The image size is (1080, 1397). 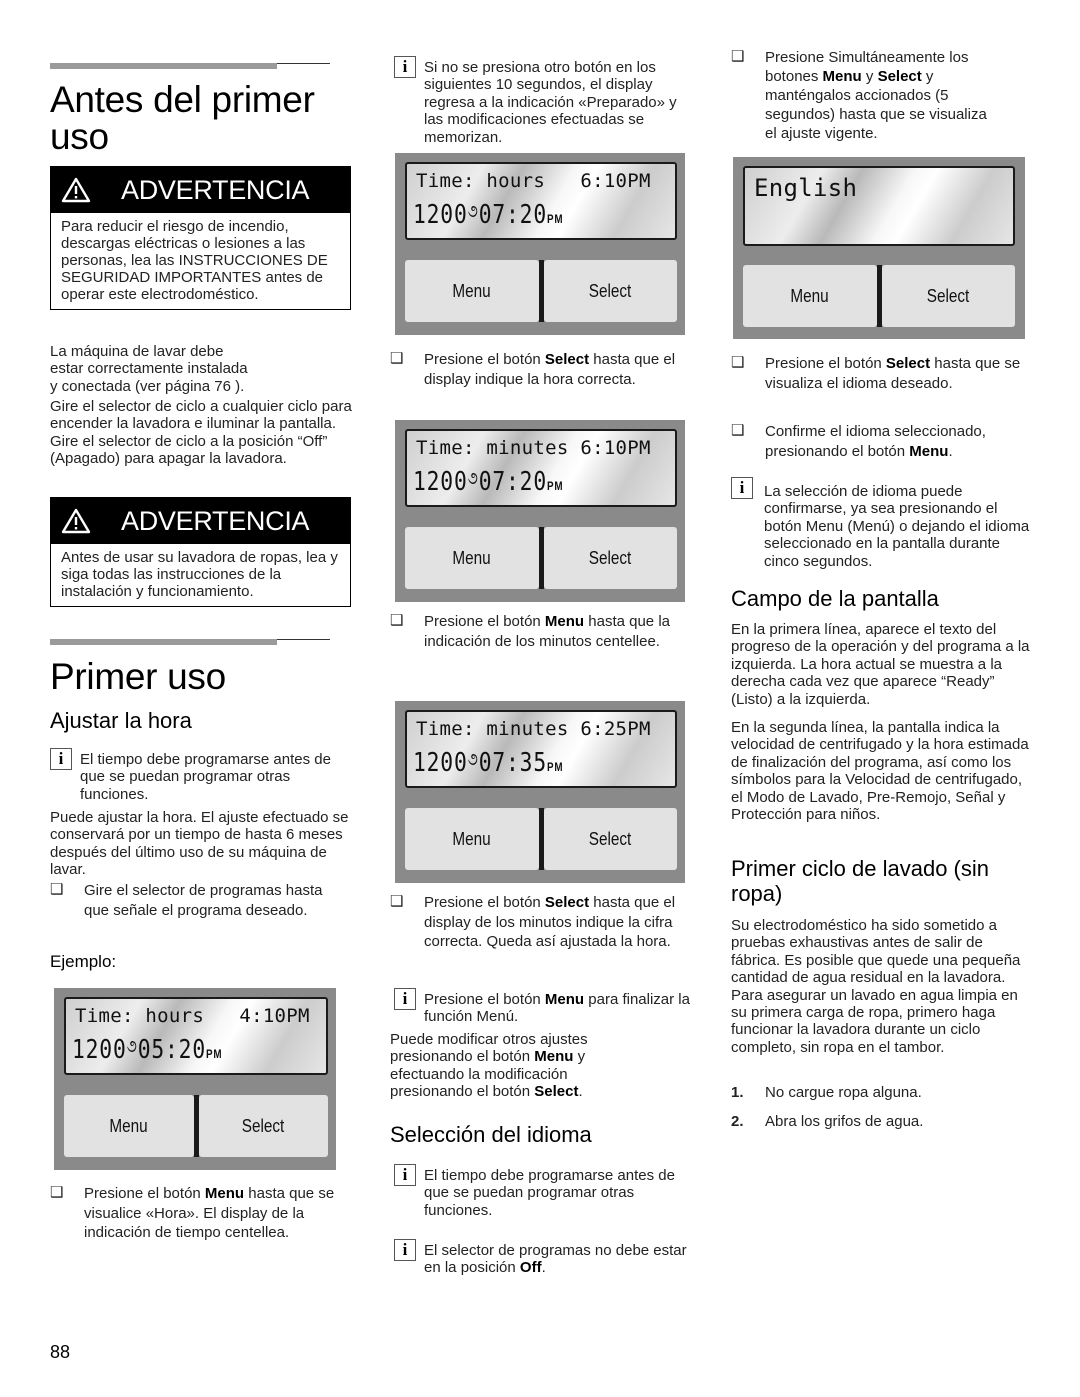 I want to click on subsection-title: Ajustar la hora, so click(x=121, y=720).